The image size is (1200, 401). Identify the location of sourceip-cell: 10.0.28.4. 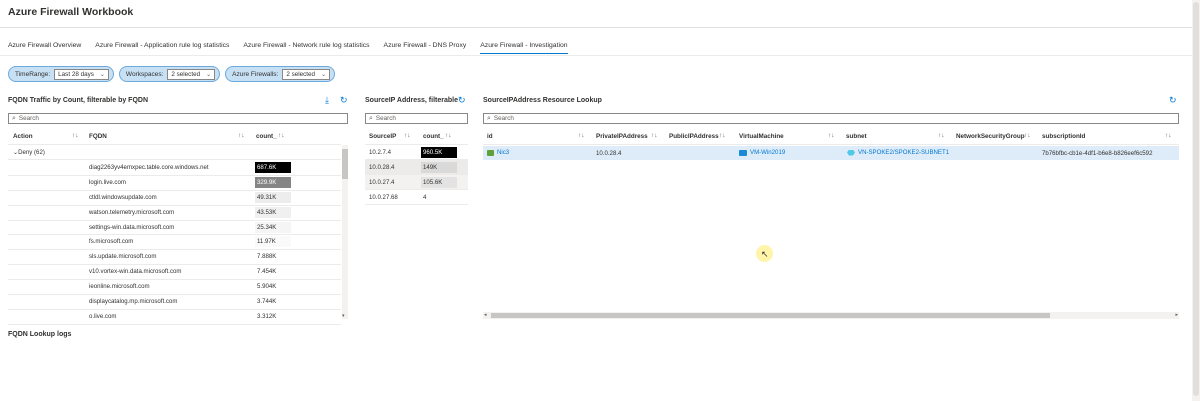
(382, 167).